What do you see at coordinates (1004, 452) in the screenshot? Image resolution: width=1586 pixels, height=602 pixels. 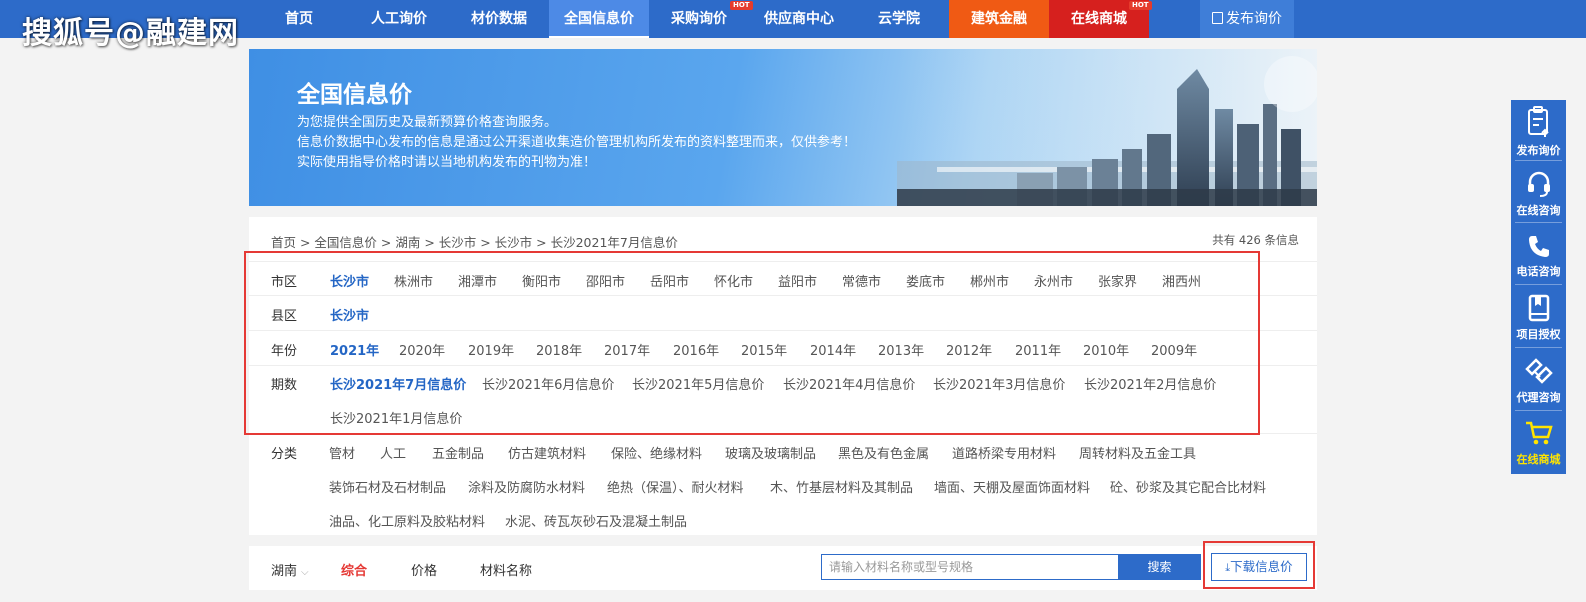 I see `category-option: 道路桥梁专用材料` at bounding box center [1004, 452].